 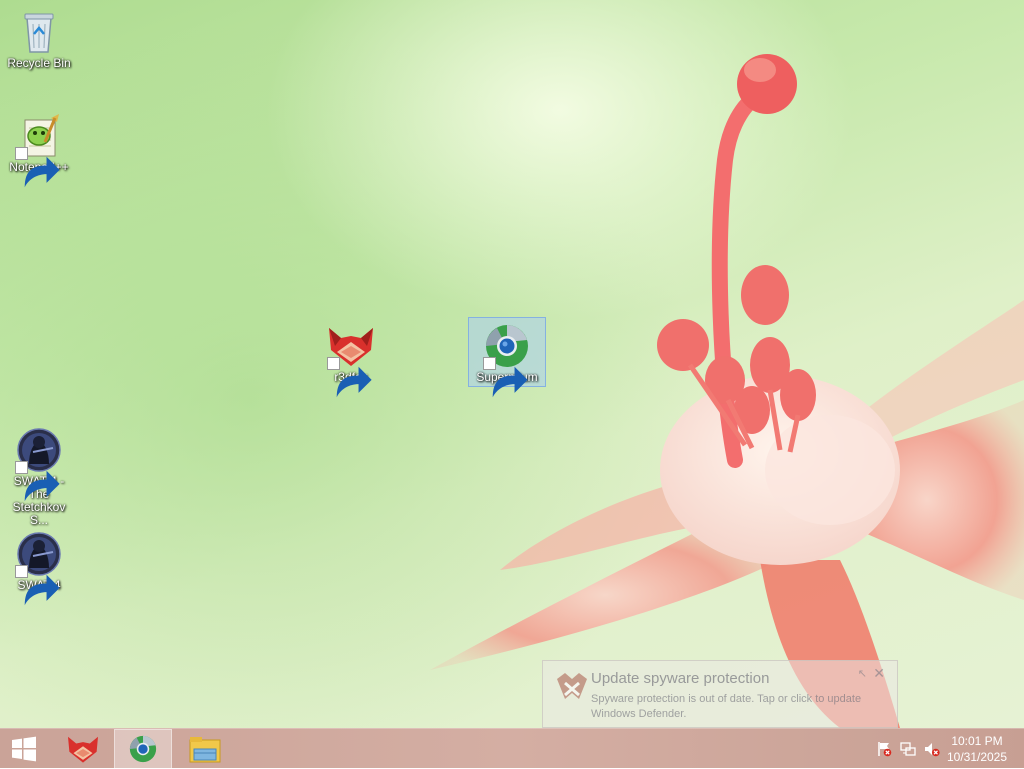 I want to click on taskbar-r3dfox-button, so click(x=83, y=749).